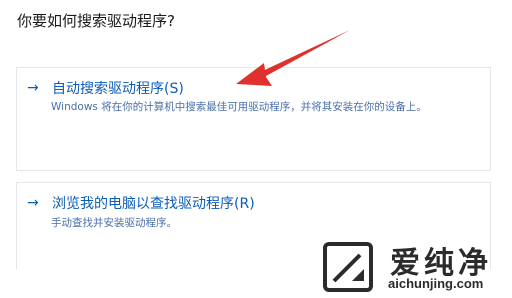 This screenshot has width=512, height=298. What do you see at coordinates (114, 223) in the screenshot?
I see `browse-computer-description: 手动查找并安装驱动程序。` at bounding box center [114, 223].